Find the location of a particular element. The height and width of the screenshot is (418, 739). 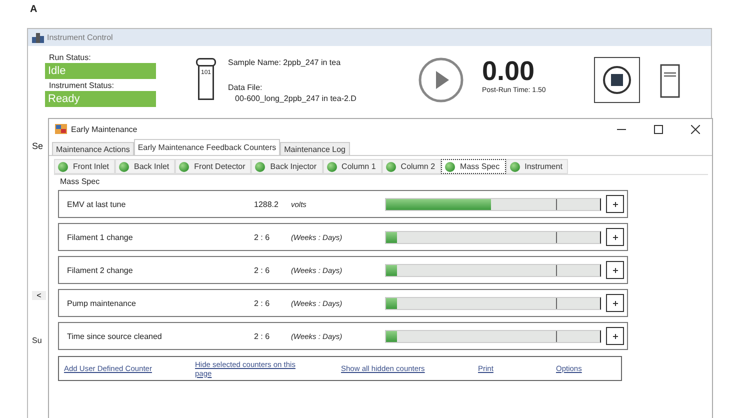

module-tab: Front Inlet is located at coordinates (85, 166).